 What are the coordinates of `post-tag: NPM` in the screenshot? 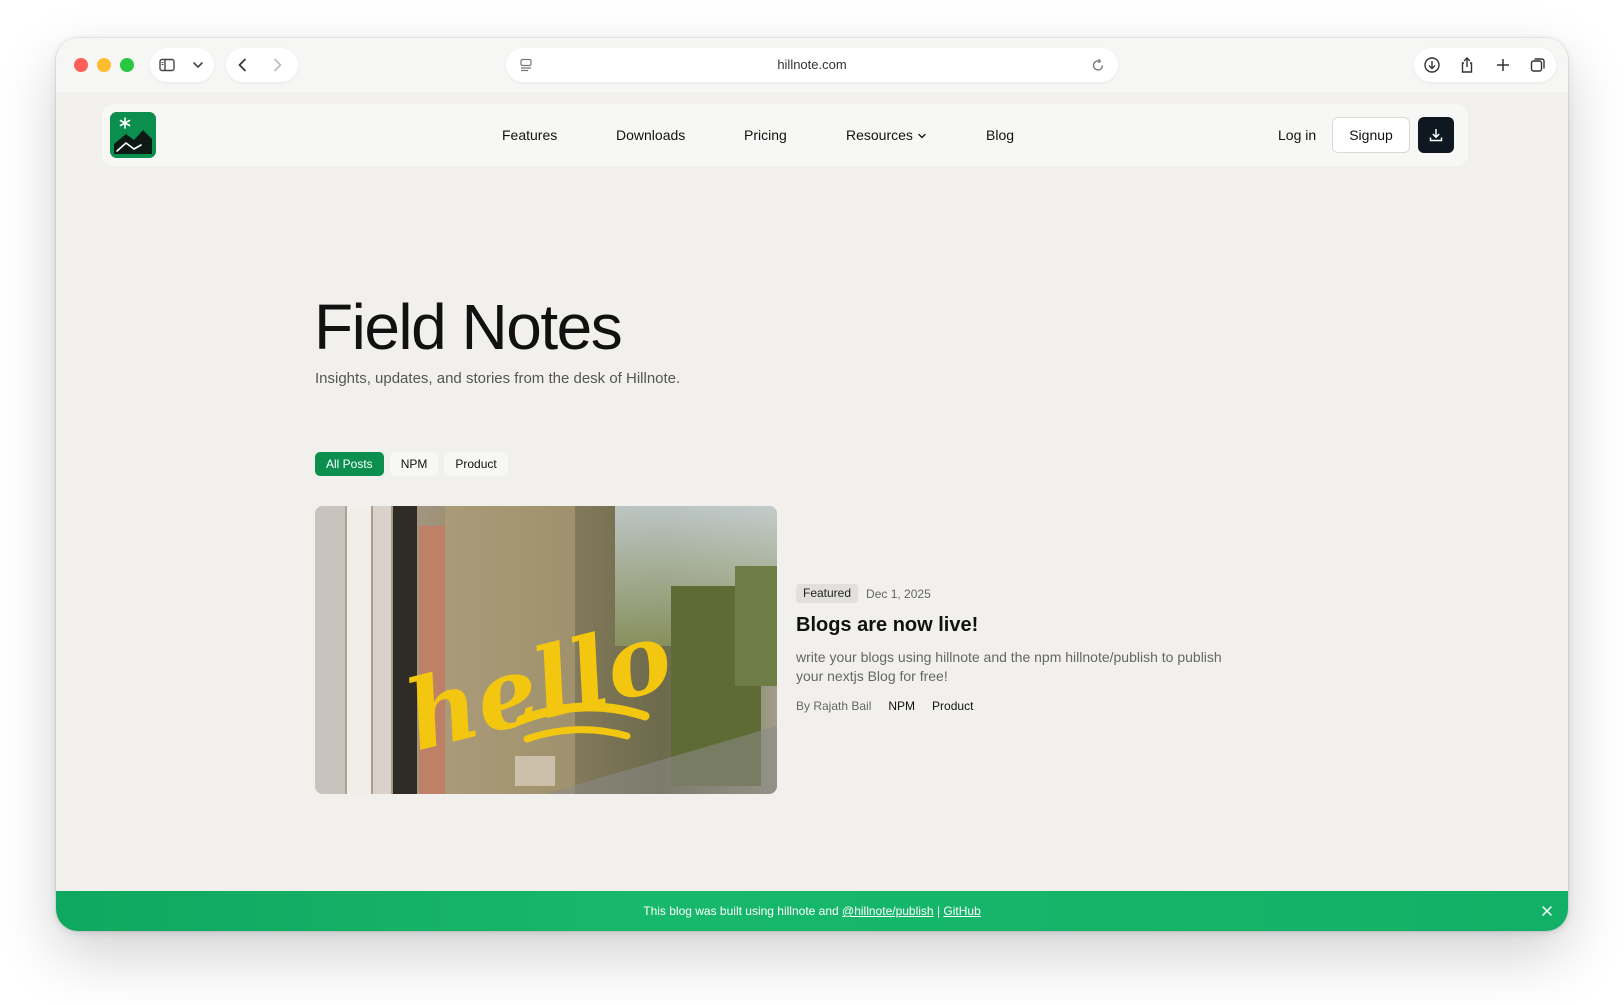 It's located at (901, 706).